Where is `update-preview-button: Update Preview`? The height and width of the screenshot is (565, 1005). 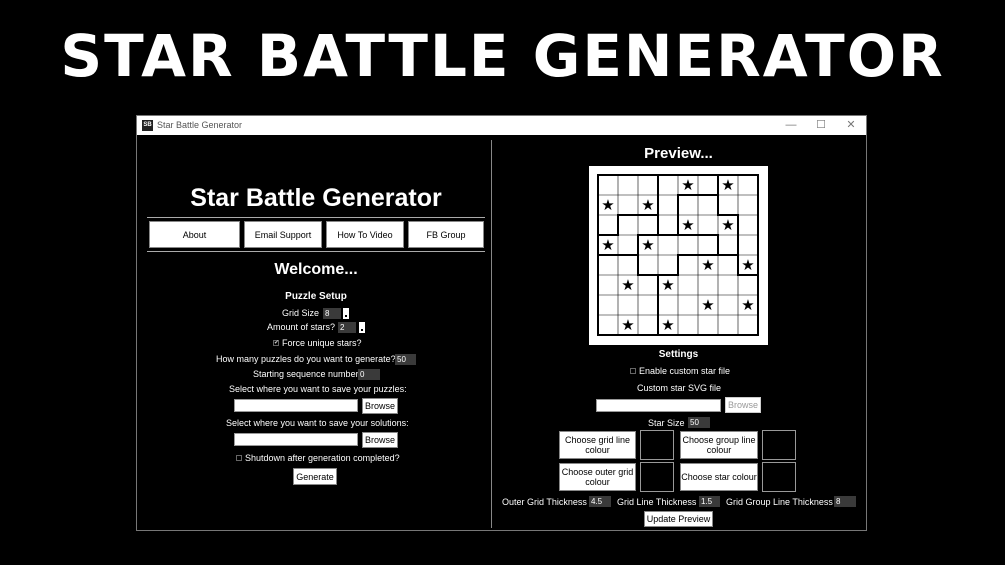 update-preview-button: Update Preview is located at coordinates (678, 519).